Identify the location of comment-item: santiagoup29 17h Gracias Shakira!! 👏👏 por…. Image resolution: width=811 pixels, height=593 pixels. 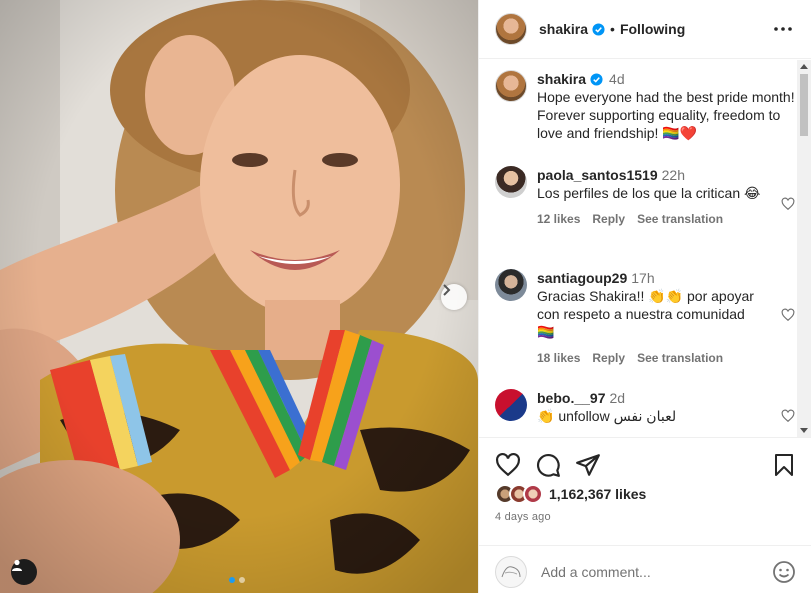
(645, 318).